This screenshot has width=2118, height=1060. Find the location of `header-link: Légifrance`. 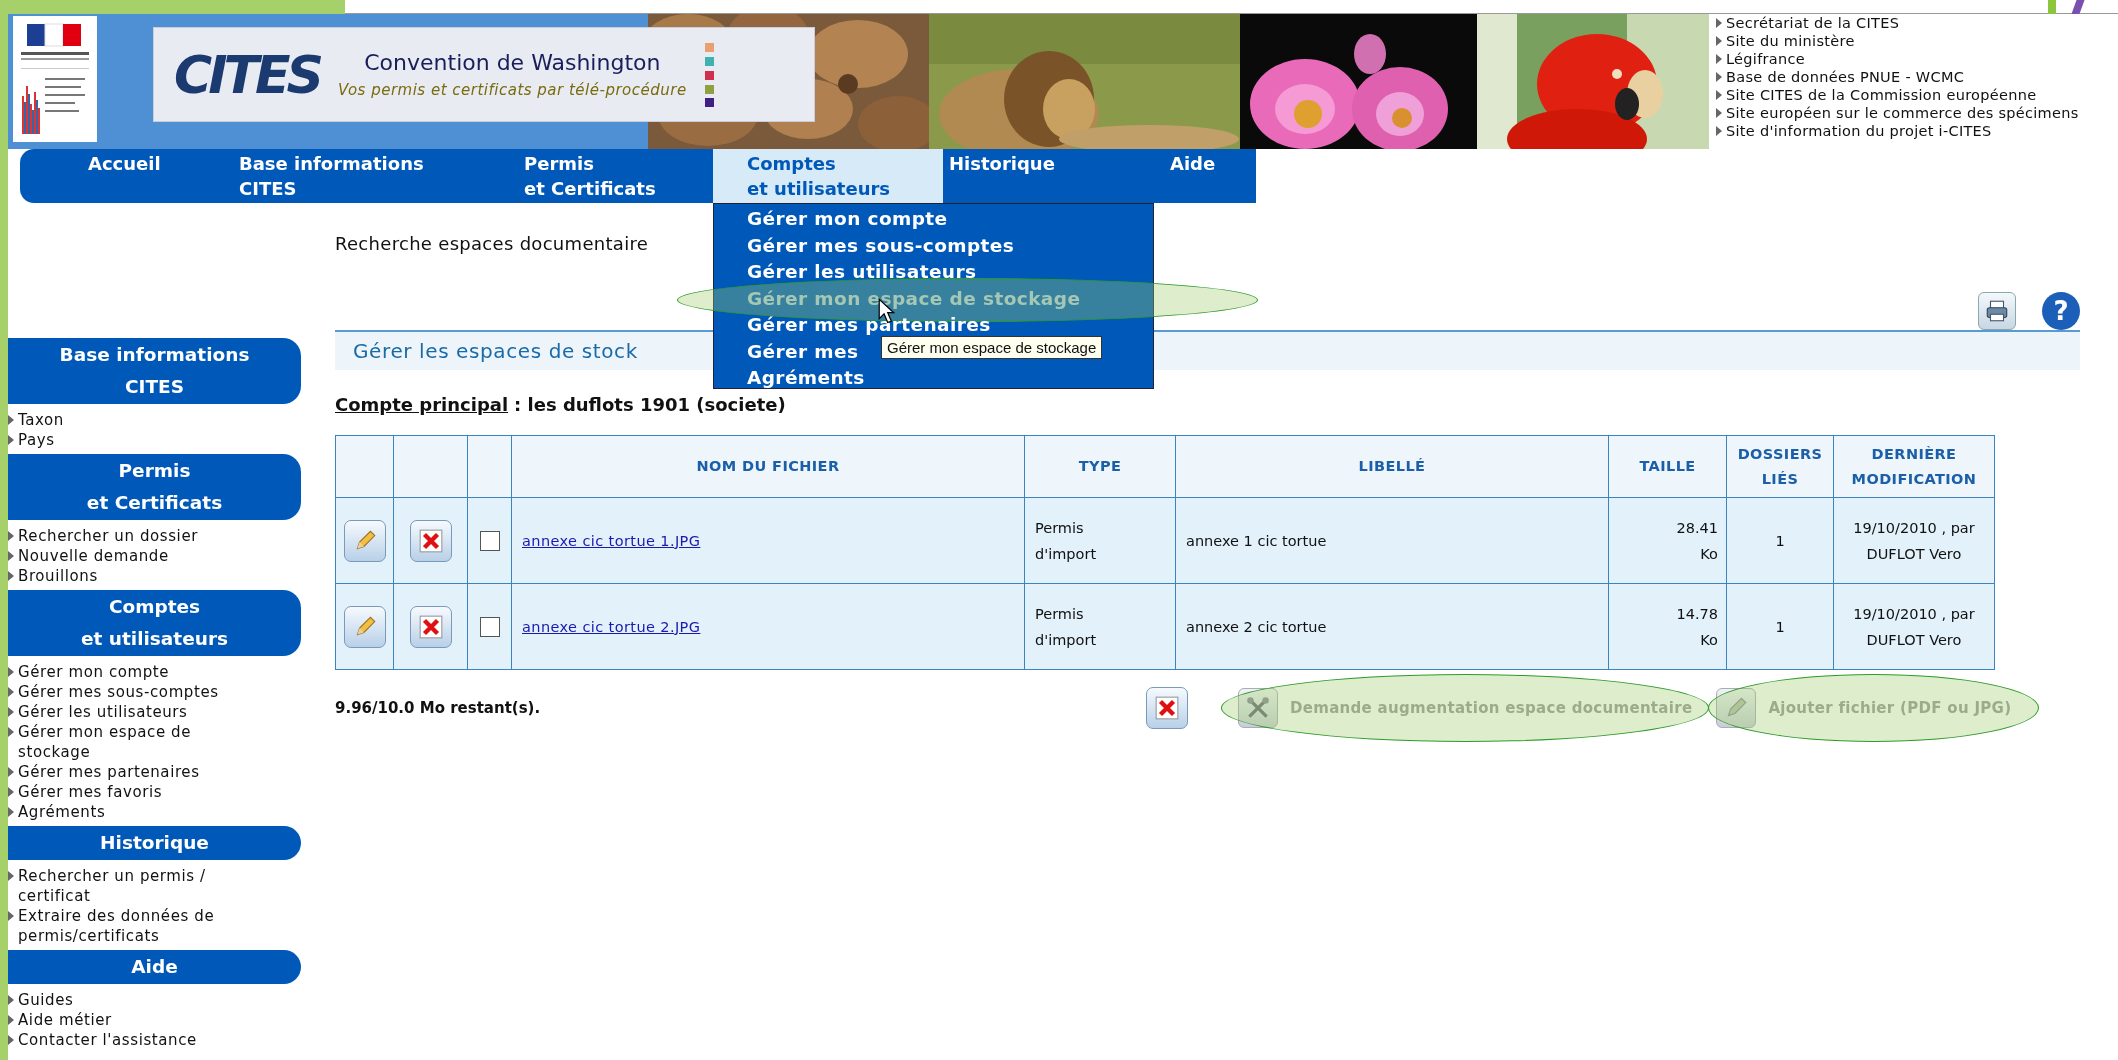

header-link: Légifrance is located at coordinates (1765, 59).